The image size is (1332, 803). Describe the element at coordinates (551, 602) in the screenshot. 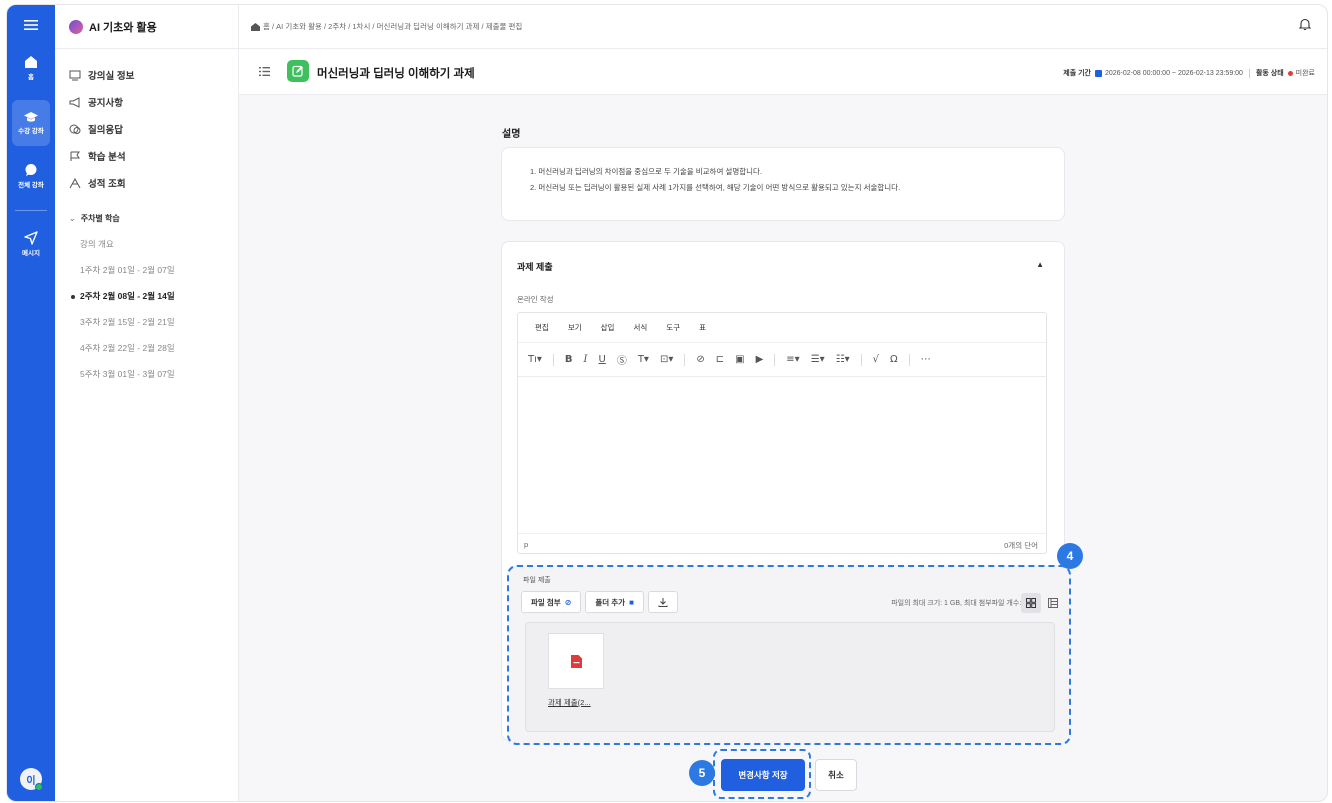

I see `attach-file-button: 파일 첨부 ⊘` at that location.